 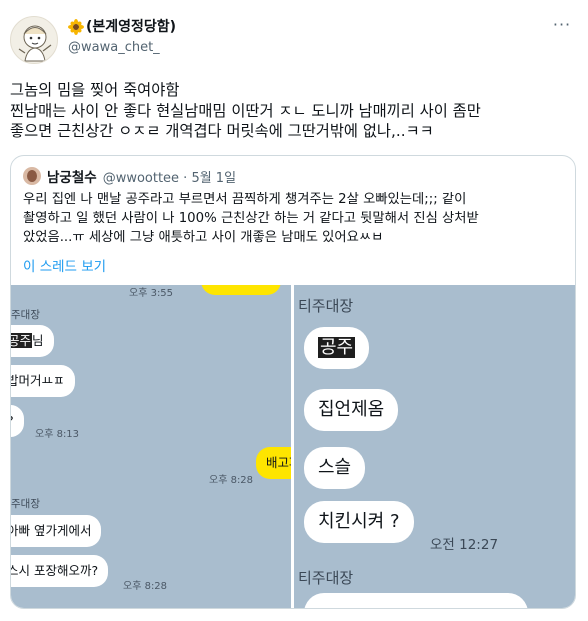 What do you see at coordinates (562, 26) in the screenshot?
I see `more-icon: ···` at bounding box center [562, 26].